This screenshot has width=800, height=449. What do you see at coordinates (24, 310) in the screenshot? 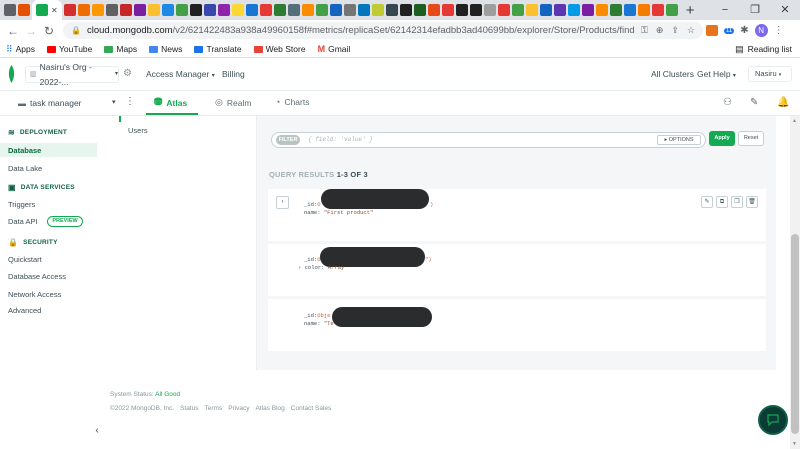
I see `sidebar-item-advanced: Advanced` at bounding box center [24, 310].